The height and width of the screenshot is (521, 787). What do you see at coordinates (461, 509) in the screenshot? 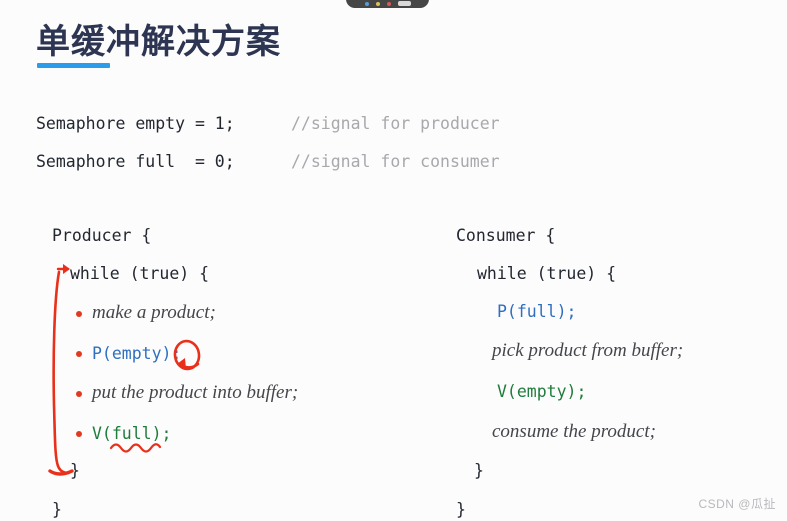
I see `consumer-close-outer: }` at bounding box center [461, 509].